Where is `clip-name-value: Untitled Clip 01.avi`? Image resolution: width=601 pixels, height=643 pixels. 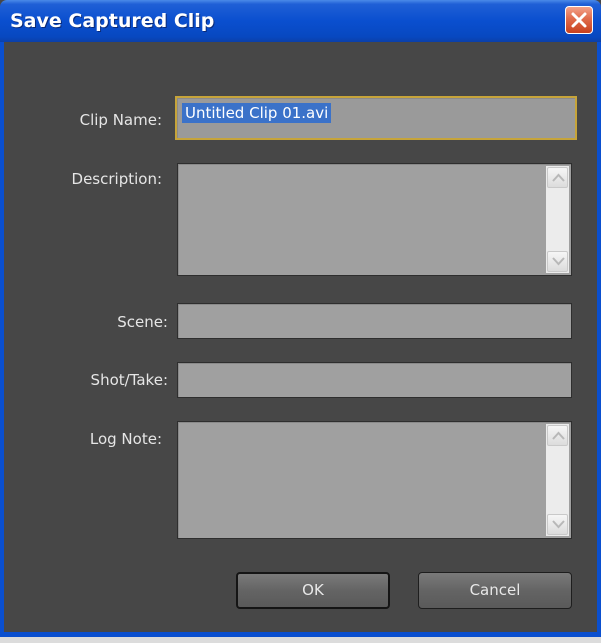
clip-name-value: Untitled Clip 01.avi is located at coordinates (257, 113).